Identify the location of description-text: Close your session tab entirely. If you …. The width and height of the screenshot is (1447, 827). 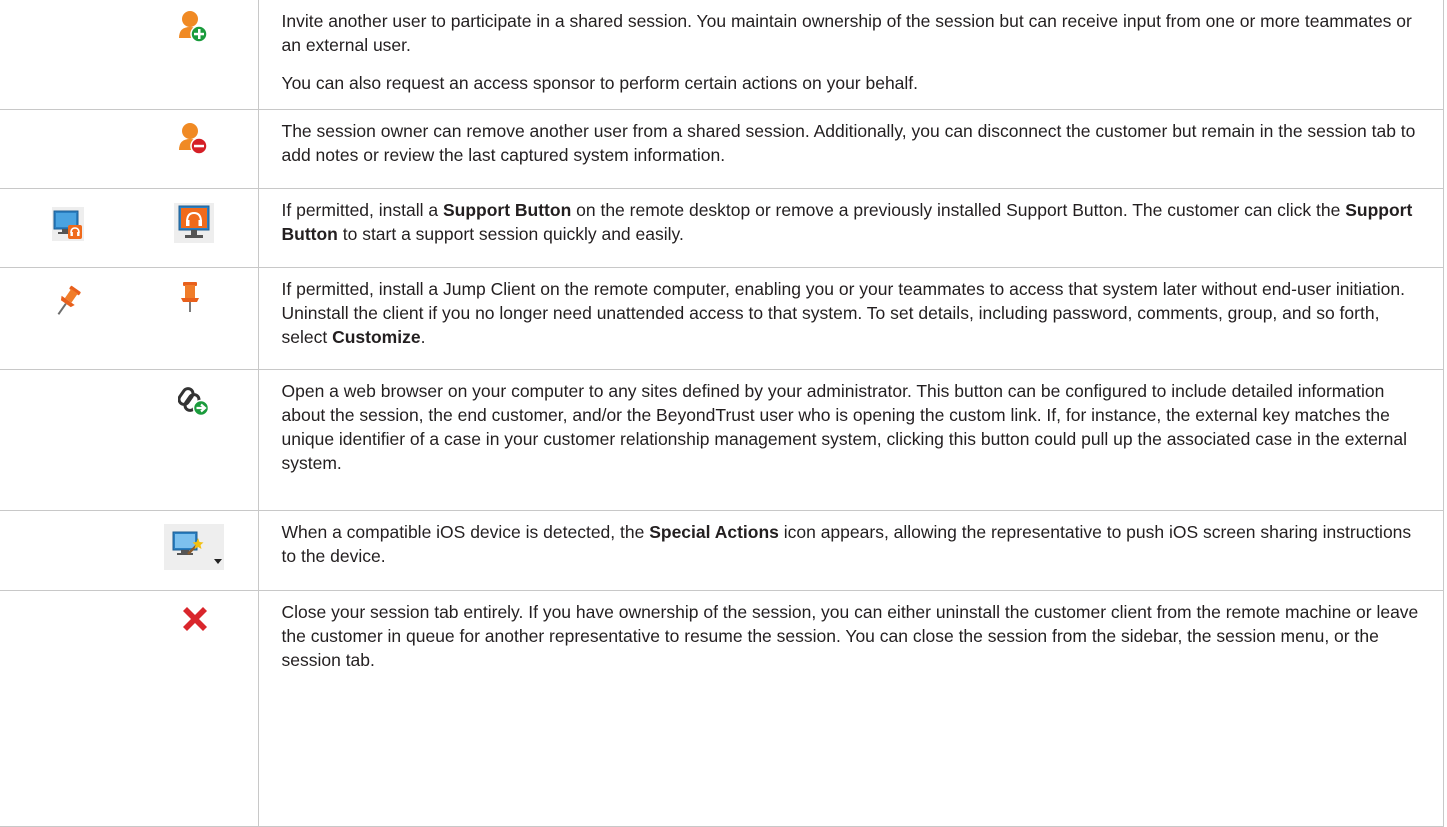
(855, 636).